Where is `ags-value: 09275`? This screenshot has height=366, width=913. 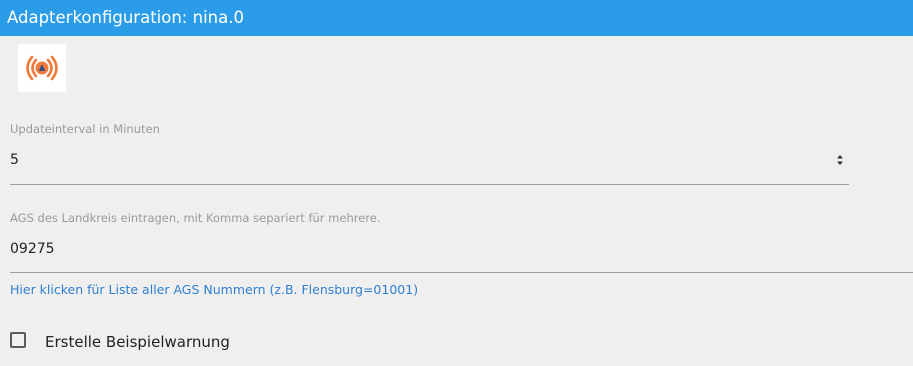 ags-value: 09275 is located at coordinates (32, 249).